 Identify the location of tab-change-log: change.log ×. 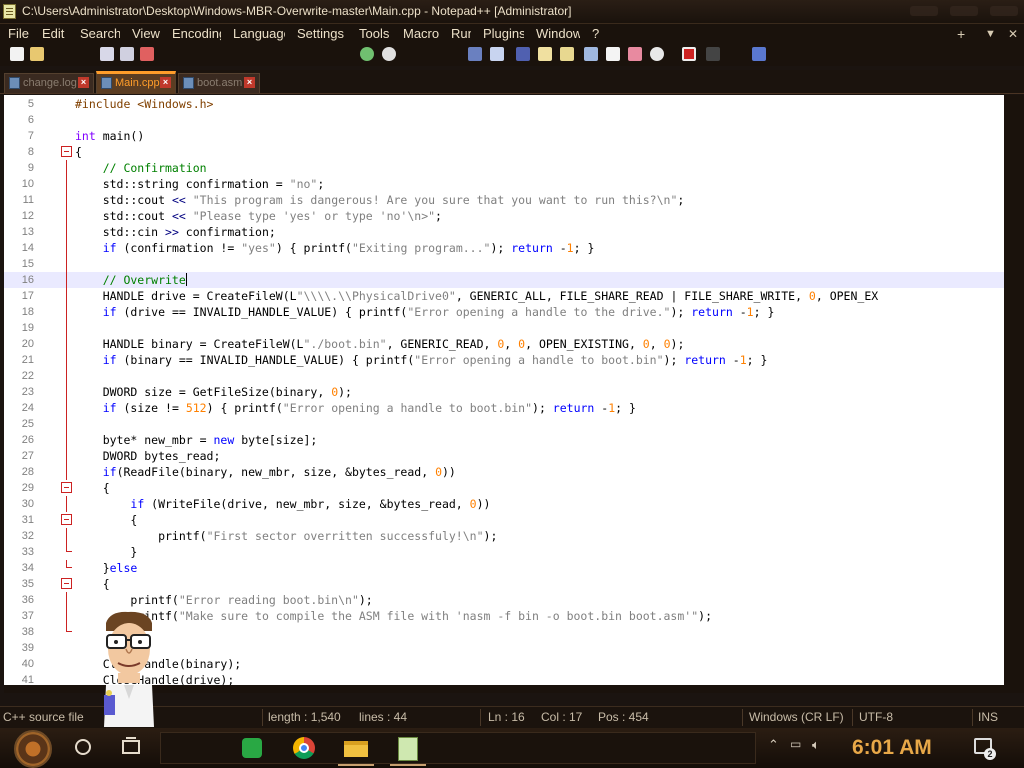
(49, 83).